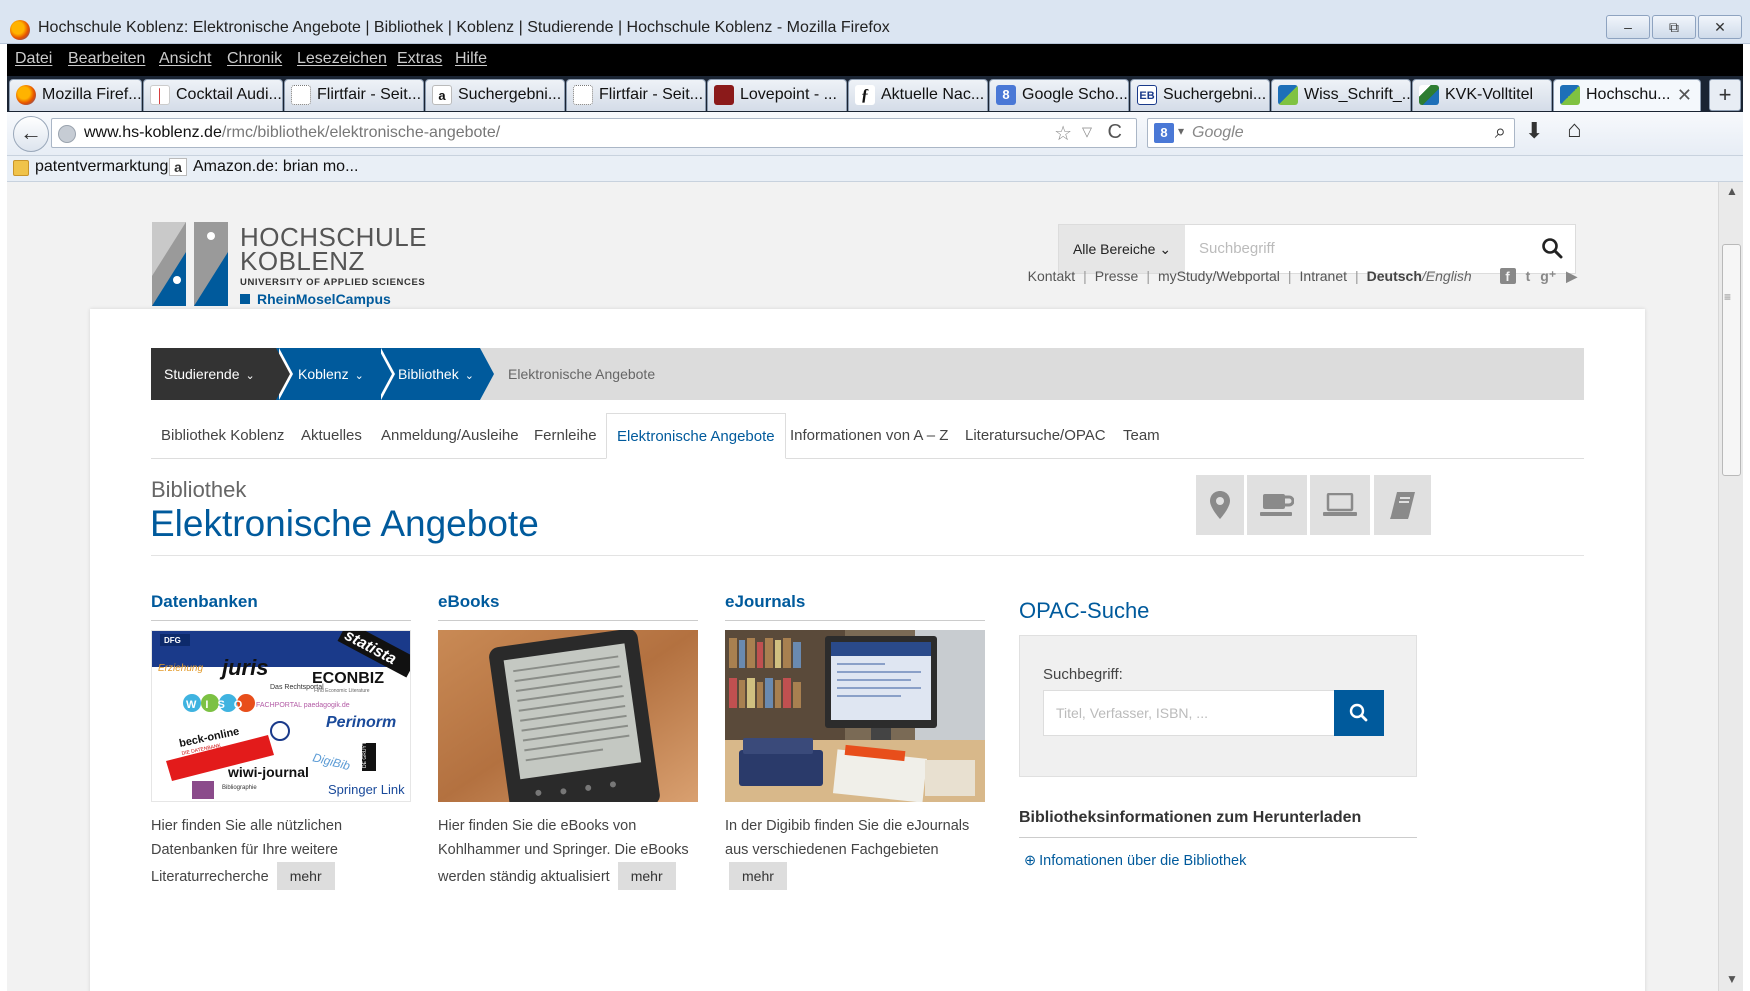 The width and height of the screenshot is (1750, 991). Describe the element at coordinates (1571, 276) in the screenshot. I see `youtube-icon: ▶` at that location.